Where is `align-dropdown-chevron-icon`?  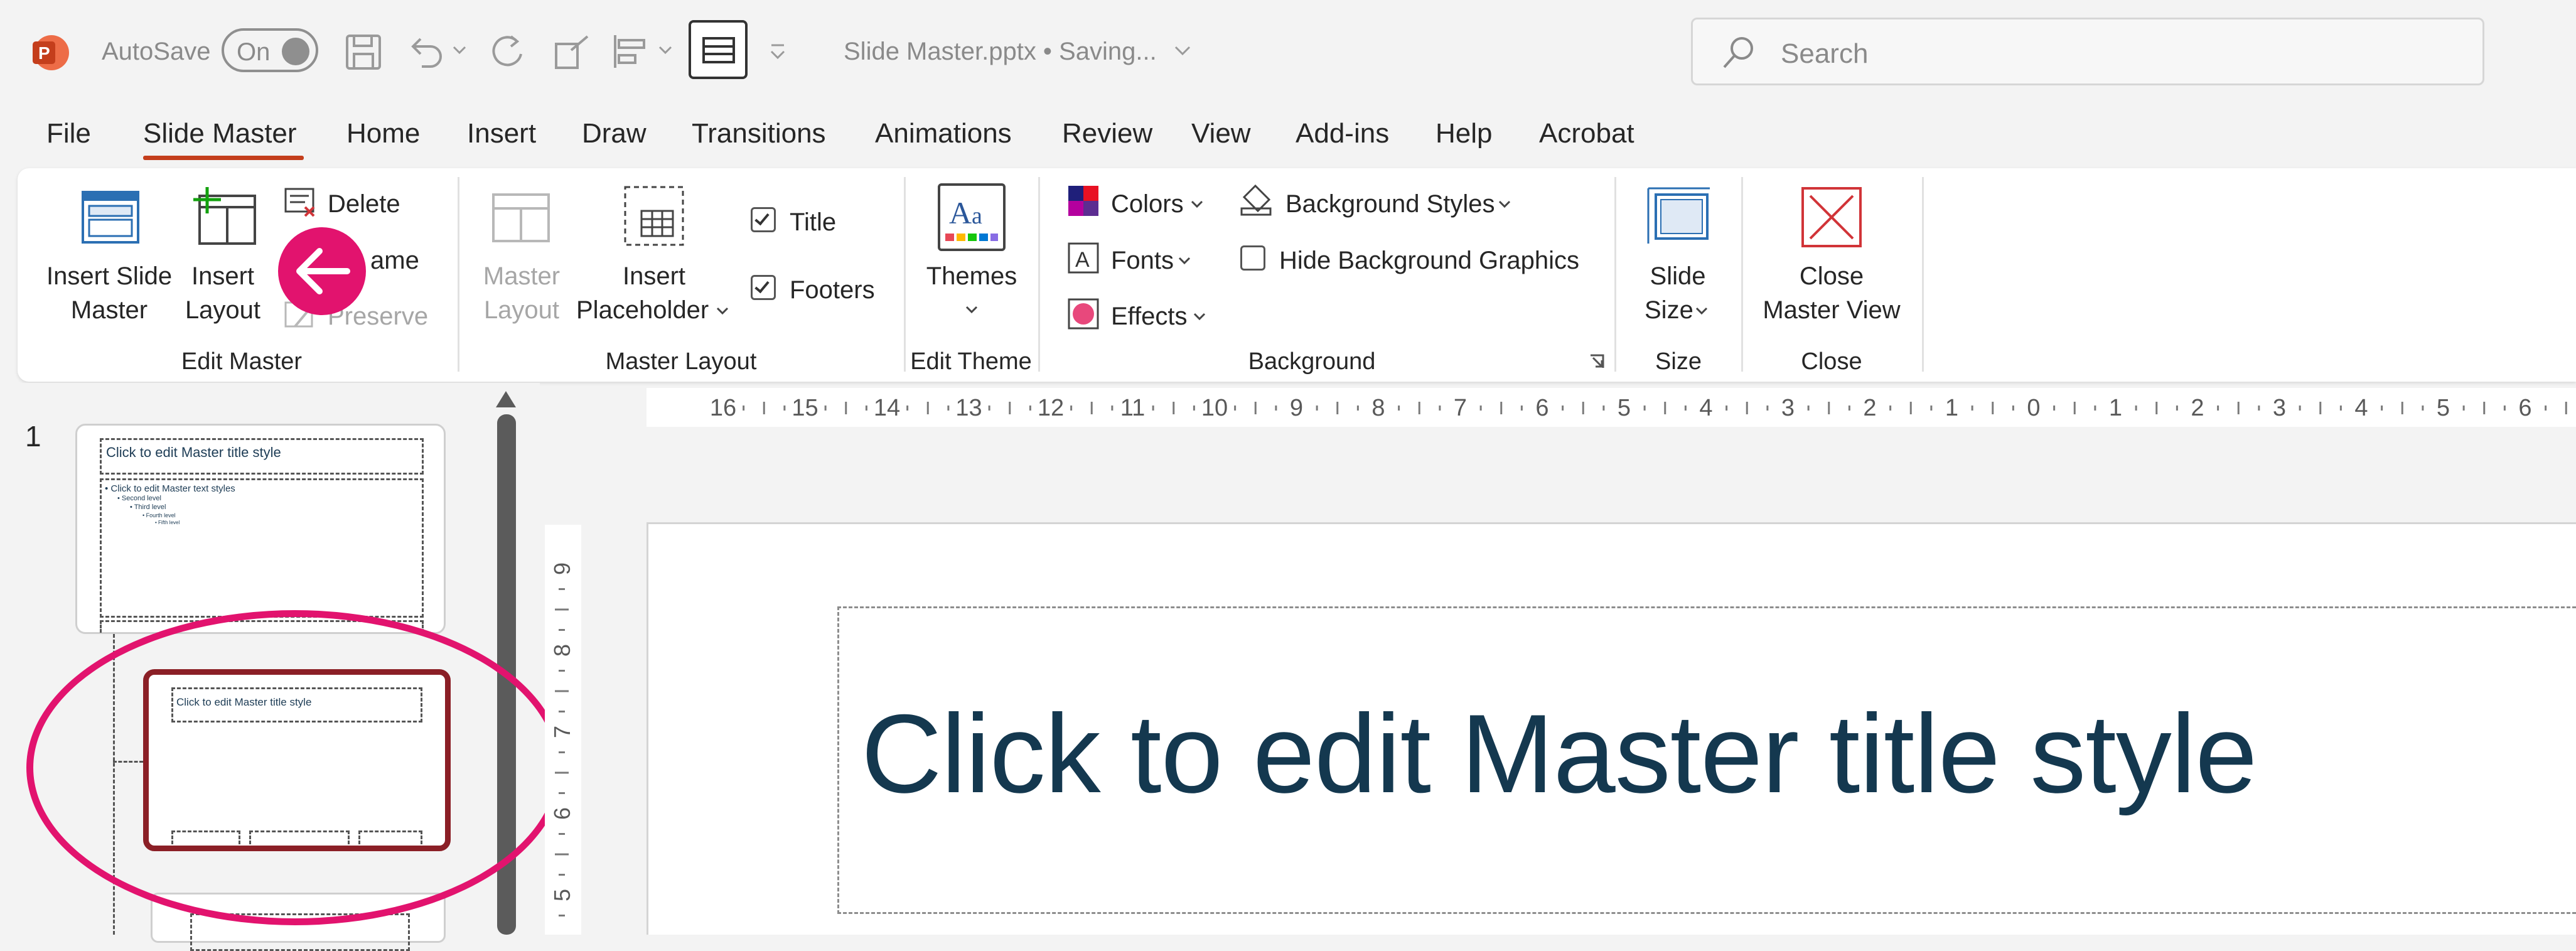
align-dropdown-chevron-icon is located at coordinates (665, 50).